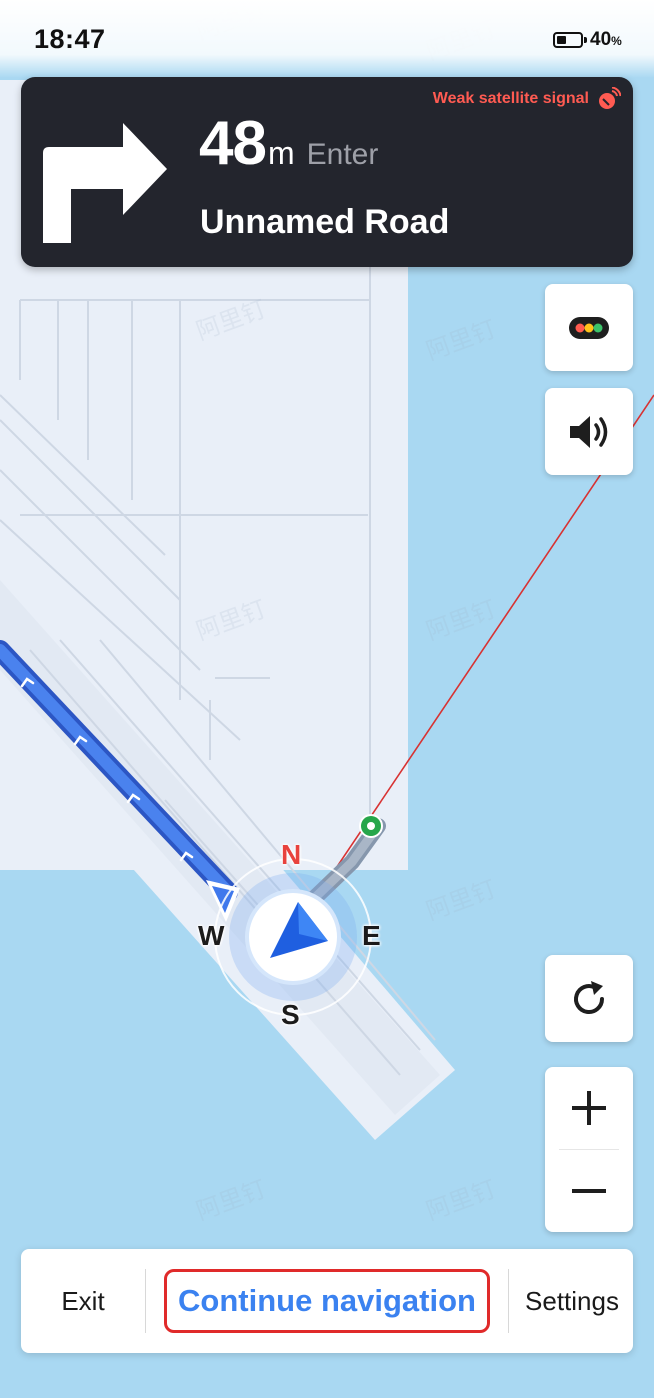  I want to click on minus-icon, so click(589, 1191).